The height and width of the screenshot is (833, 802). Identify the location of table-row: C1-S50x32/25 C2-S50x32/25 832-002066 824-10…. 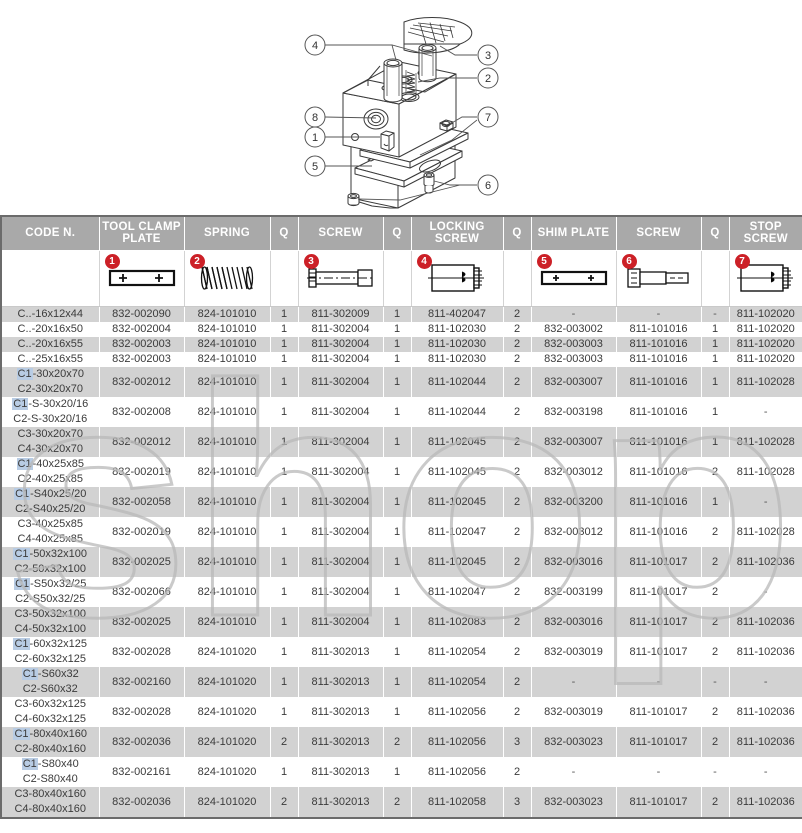
(401, 591).